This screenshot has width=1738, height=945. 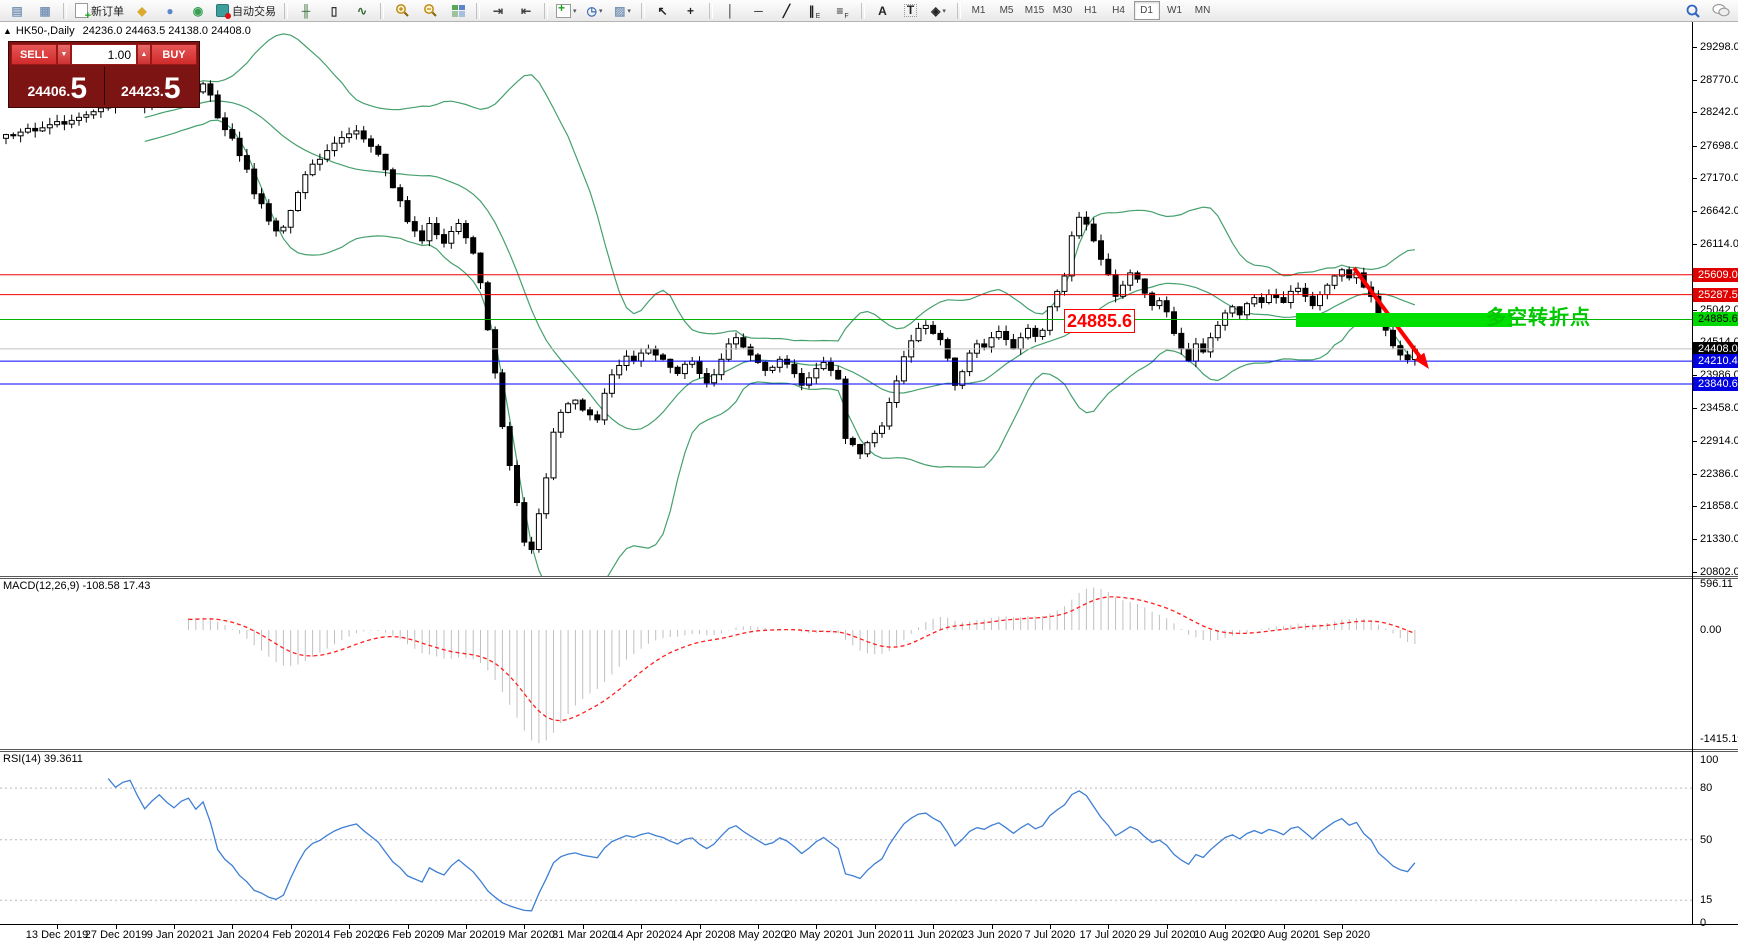 What do you see at coordinates (104, 54) in the screenshot?
I see `lot-size-input: 1.00` at bounding box center [104, 54].